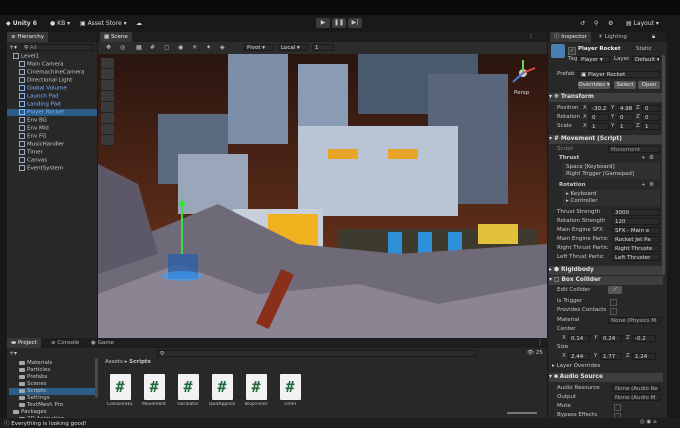 This screenshot has height=446, width=680. What do you see at coordinates (52, 112) in the screenshot?
I see `hierarchy-item: Player Rocket` at bounding box center [52, 112].